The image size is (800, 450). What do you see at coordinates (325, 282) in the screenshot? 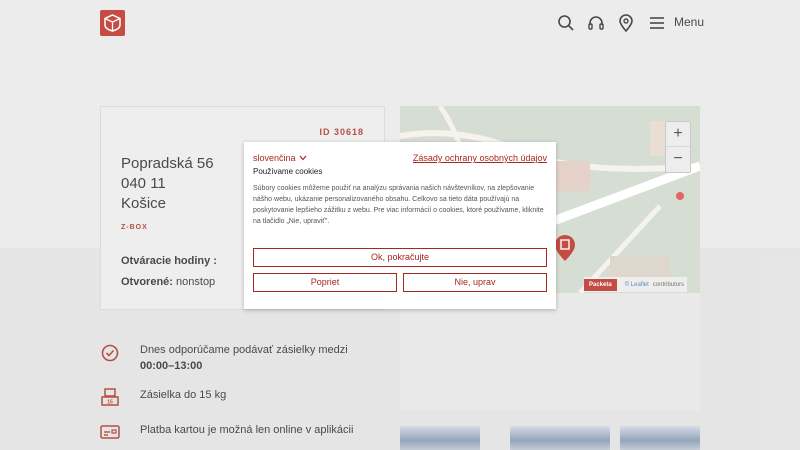
I see `deny-cookies-button: Popriet` at bounding box center [325, 282].